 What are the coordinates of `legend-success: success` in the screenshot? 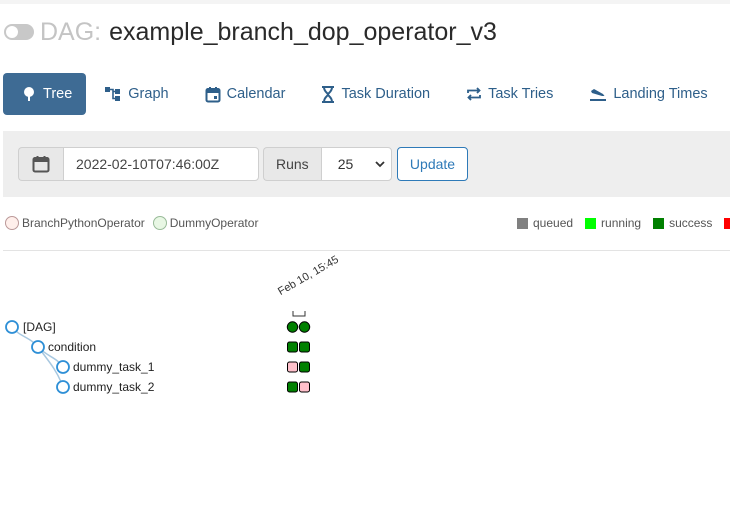 It's located at (682, 223).